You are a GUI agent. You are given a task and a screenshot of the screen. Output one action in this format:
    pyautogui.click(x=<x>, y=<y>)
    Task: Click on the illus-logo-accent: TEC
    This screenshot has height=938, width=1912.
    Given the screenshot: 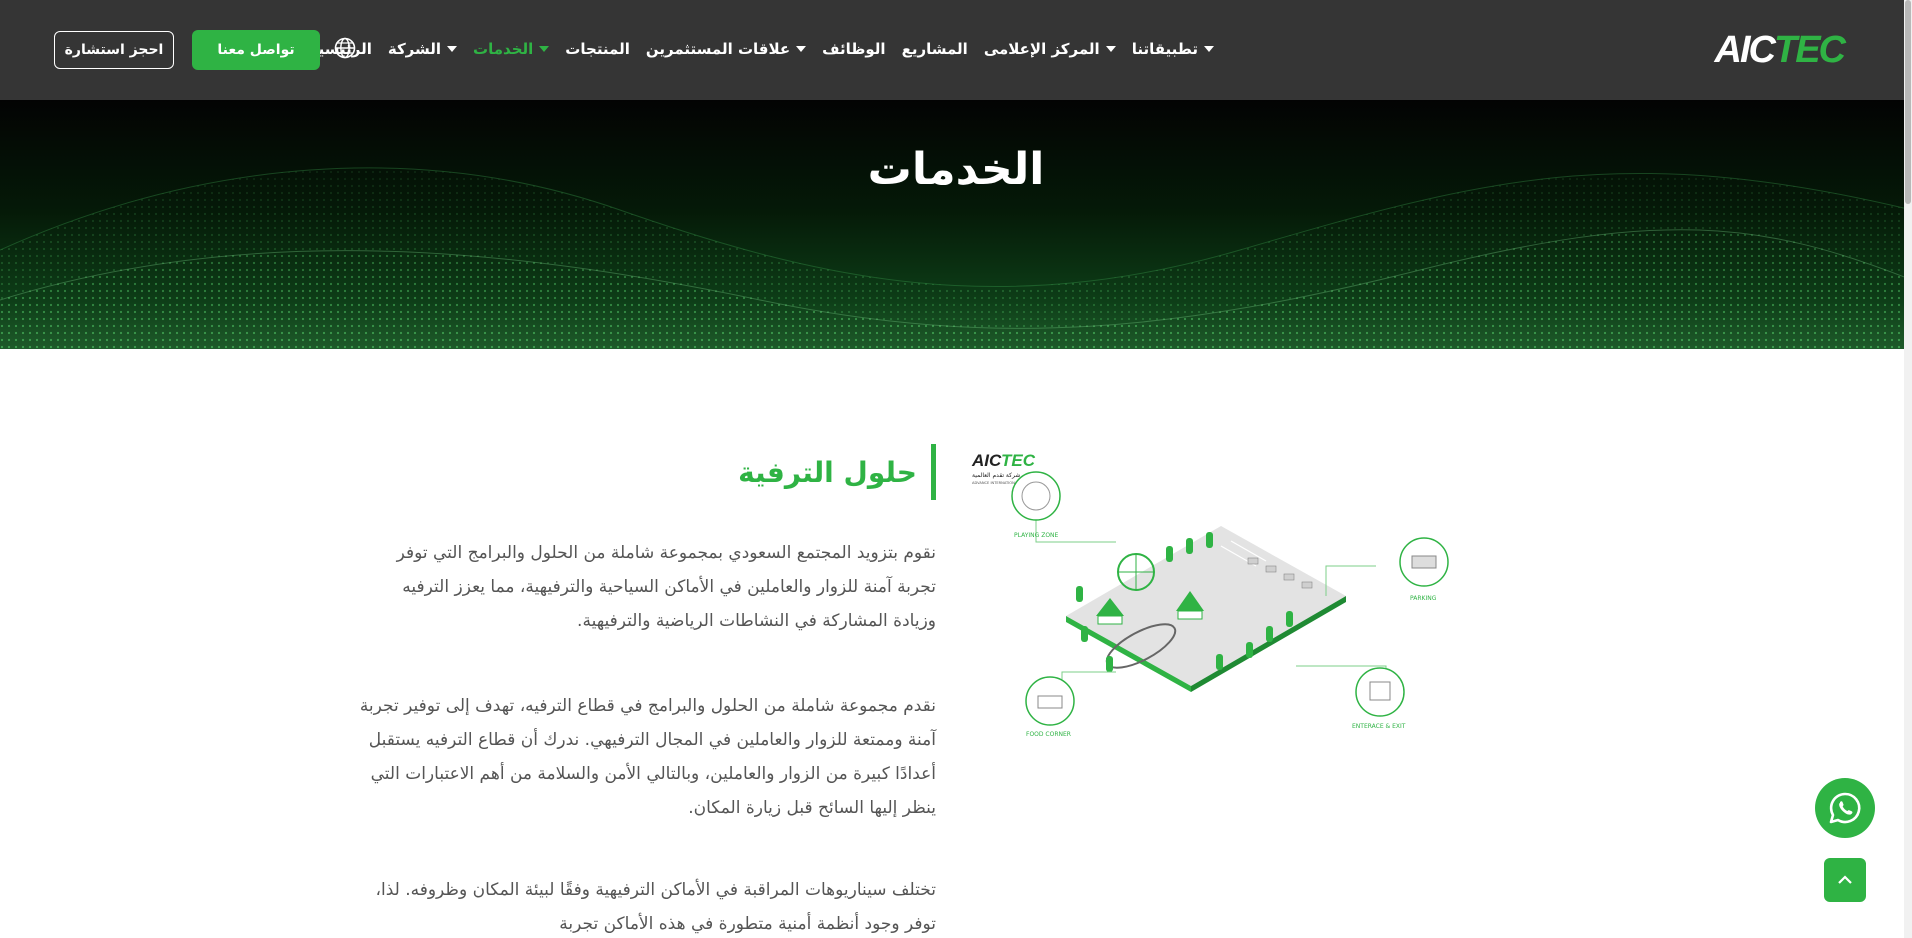 What is the action you would take?
    pyautogui.click(x=1018, y=460)
    